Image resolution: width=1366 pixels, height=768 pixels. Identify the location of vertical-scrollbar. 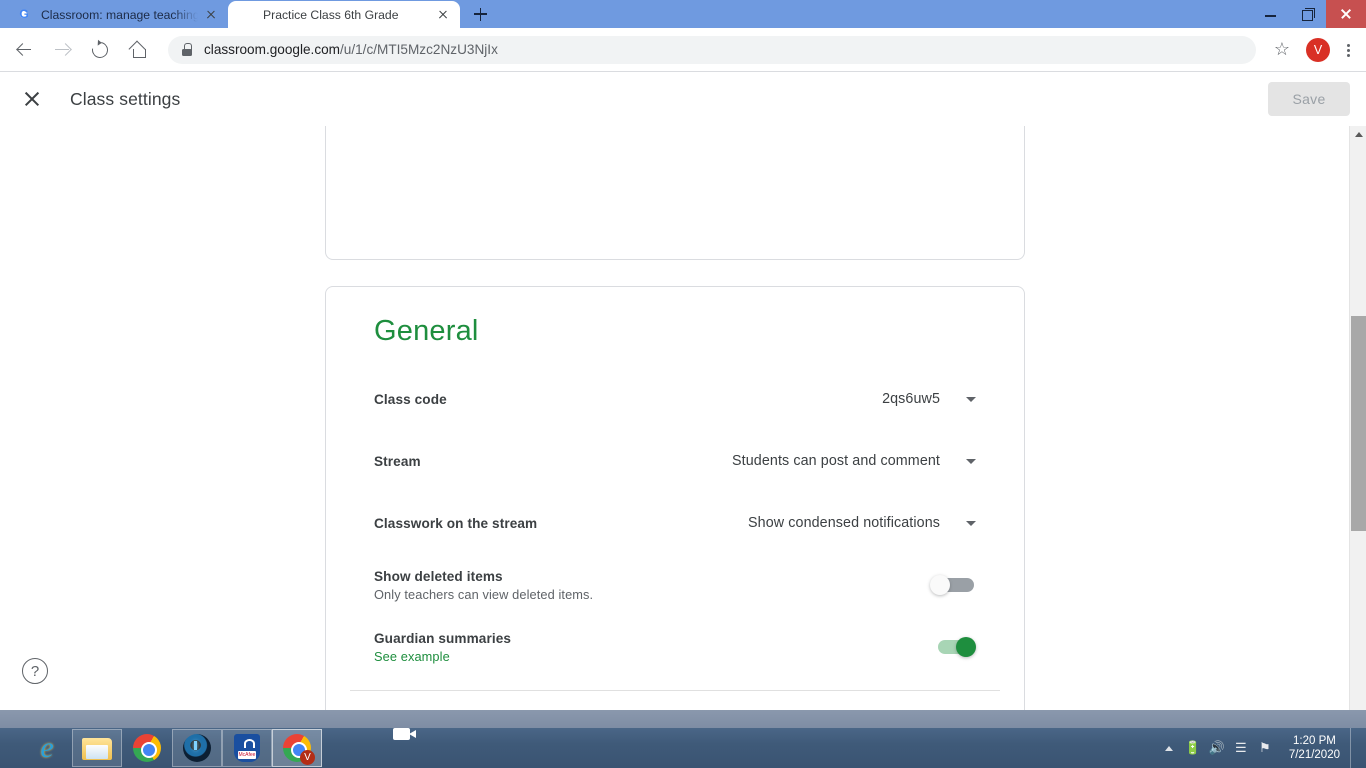
(1357, 433).